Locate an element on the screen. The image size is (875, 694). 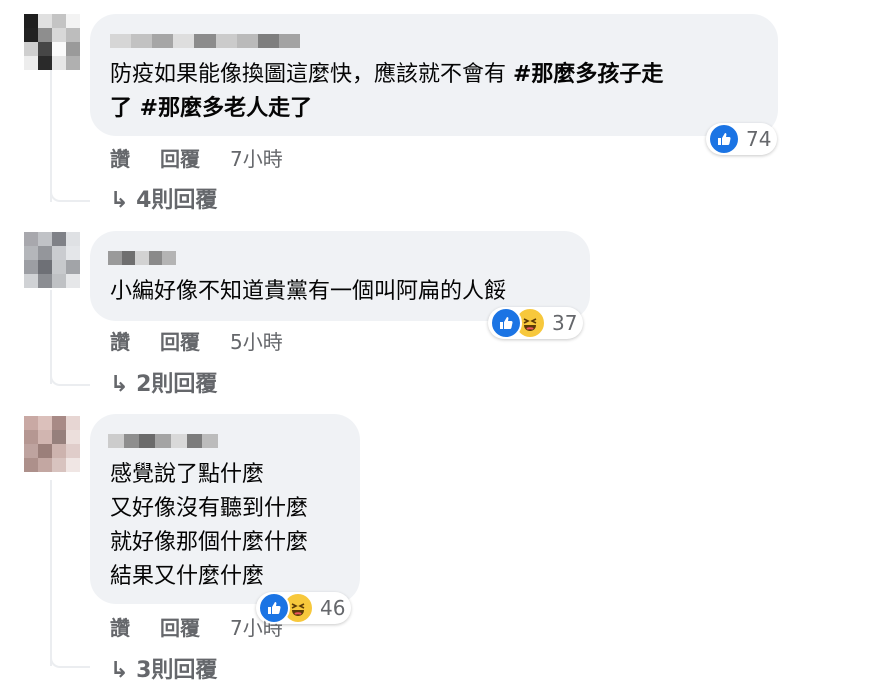
replies-count-label: 2則回覆 is located at coordinates (177, 384).